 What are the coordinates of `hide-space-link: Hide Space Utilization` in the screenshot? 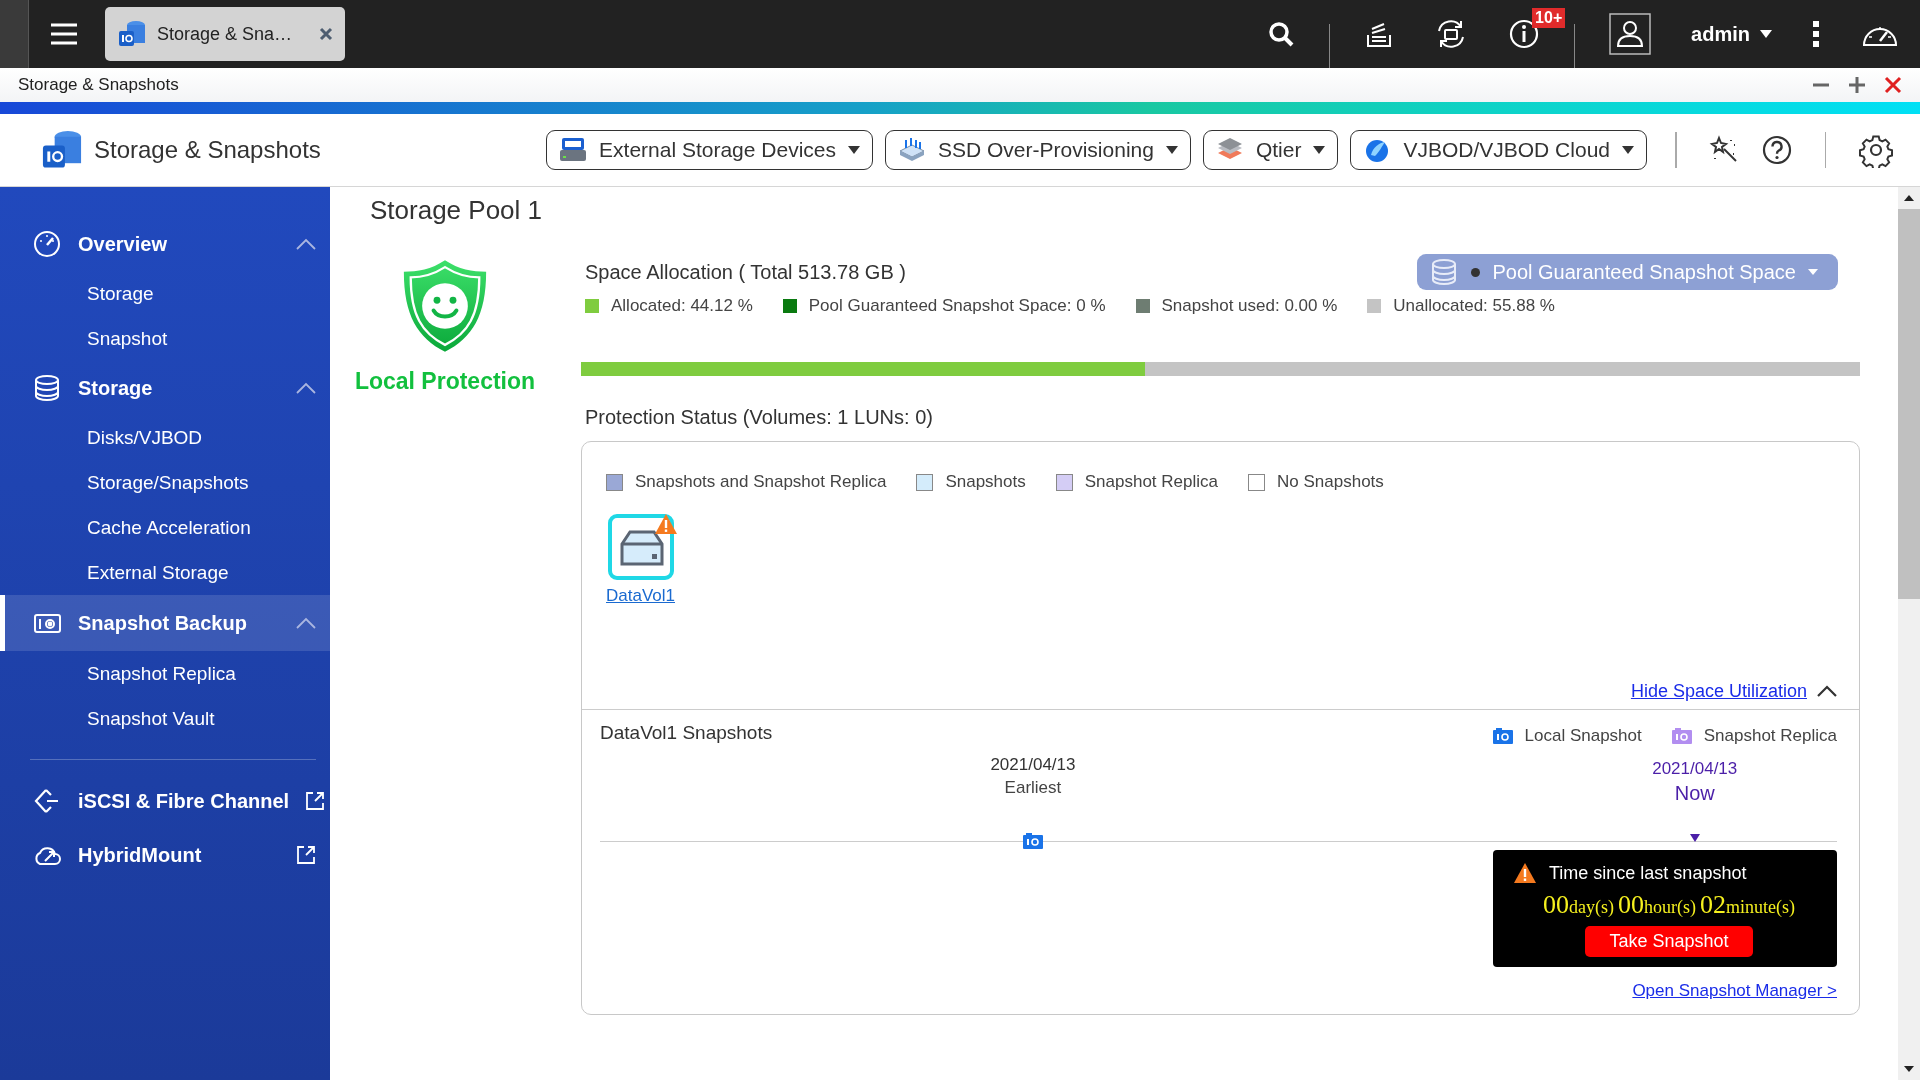 It's located at (1718, 691).